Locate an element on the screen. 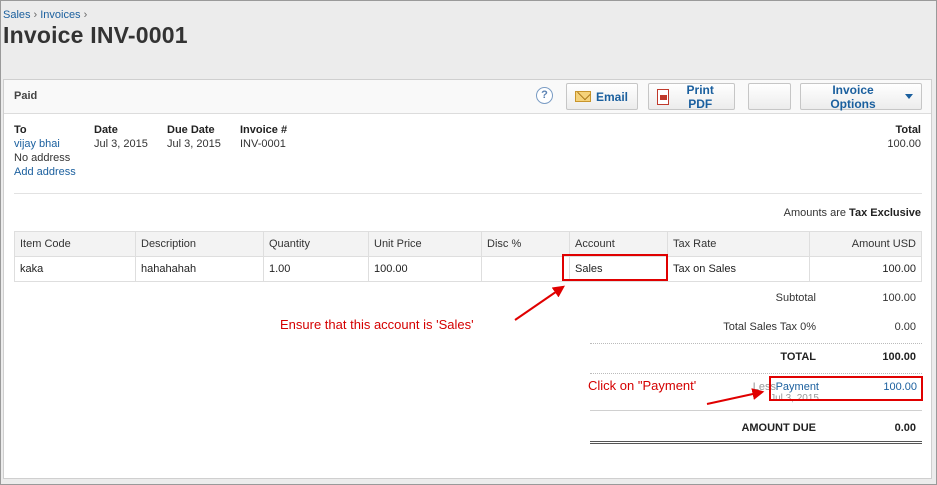 This screenshot has height=485, width=937. amounts-are-label: Amounts are is located at coordinates (814, 213).